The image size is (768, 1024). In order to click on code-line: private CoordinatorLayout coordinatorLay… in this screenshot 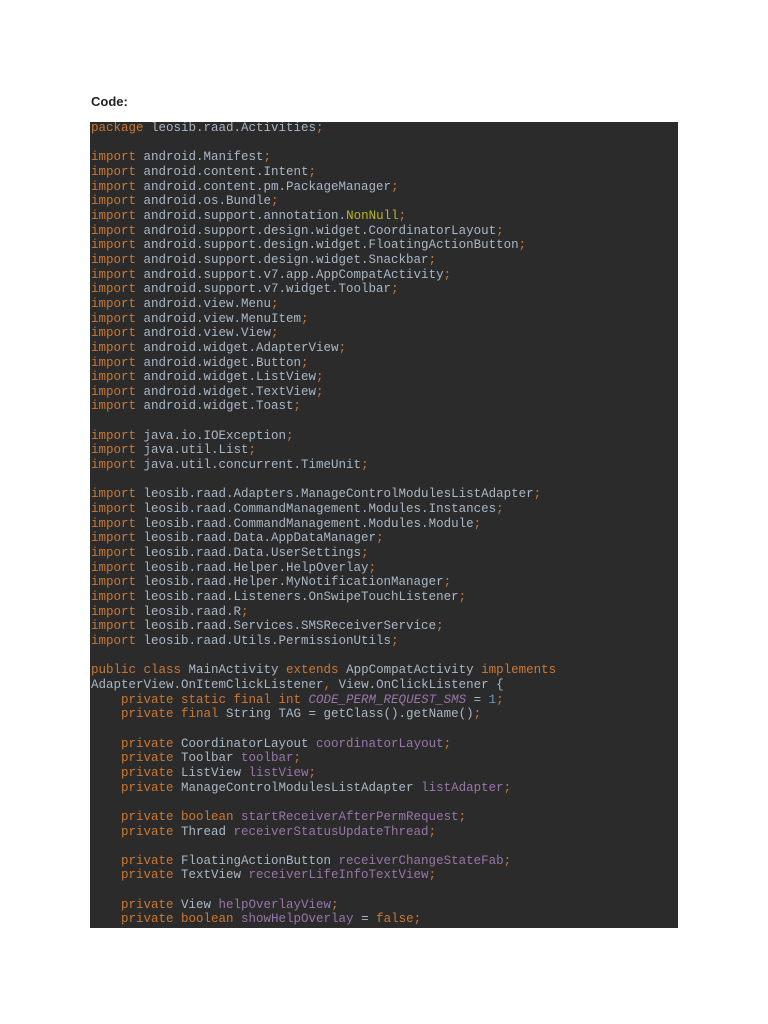, I will do `click(323, 744)`.